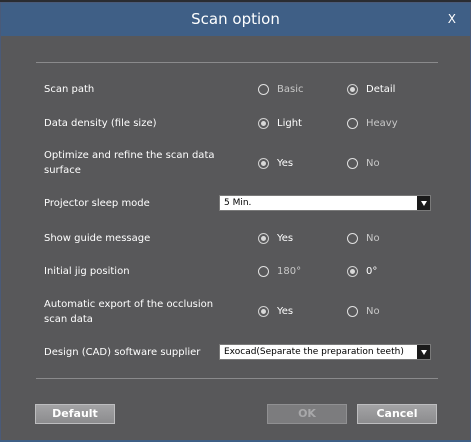 The height and width of the screenshot is (442, 471). I want to click on close-button: X, so click(452, 19).